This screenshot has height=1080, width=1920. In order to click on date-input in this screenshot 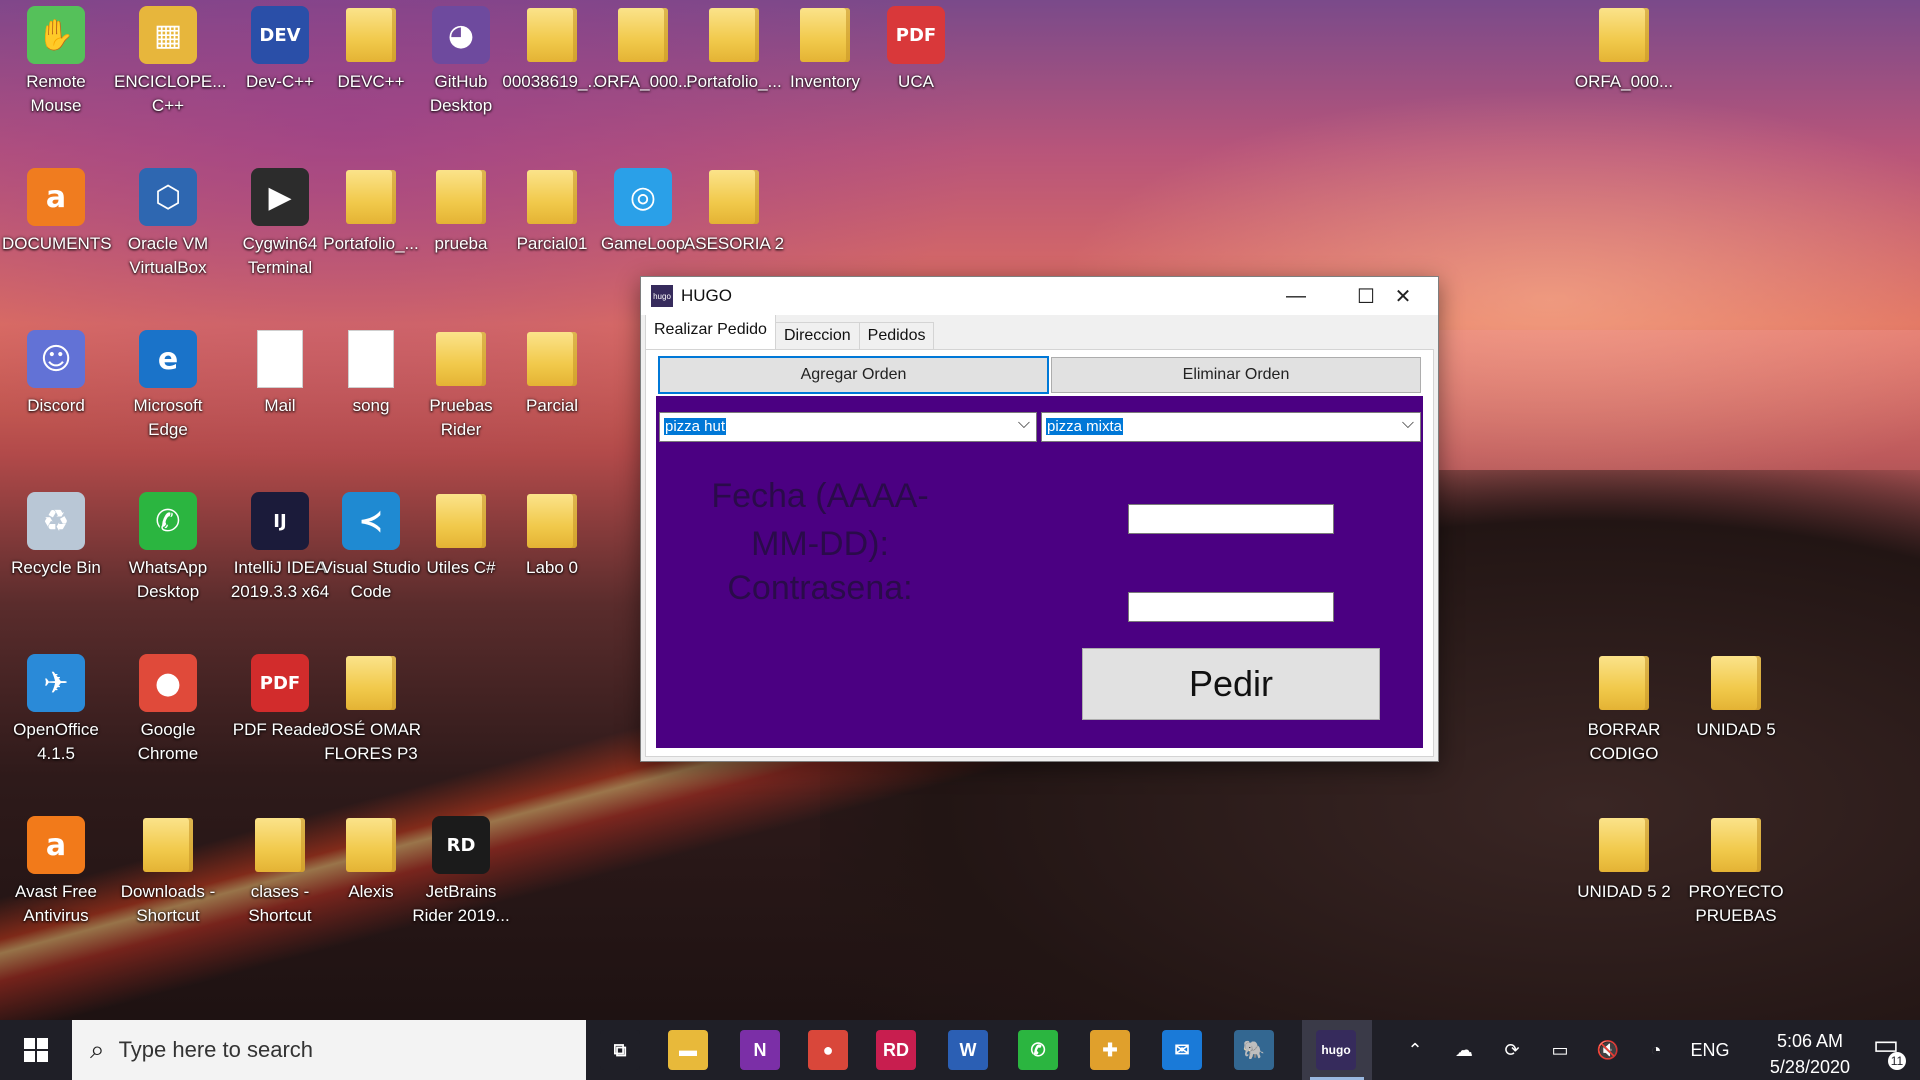, I will do `click(1231, 519)`.